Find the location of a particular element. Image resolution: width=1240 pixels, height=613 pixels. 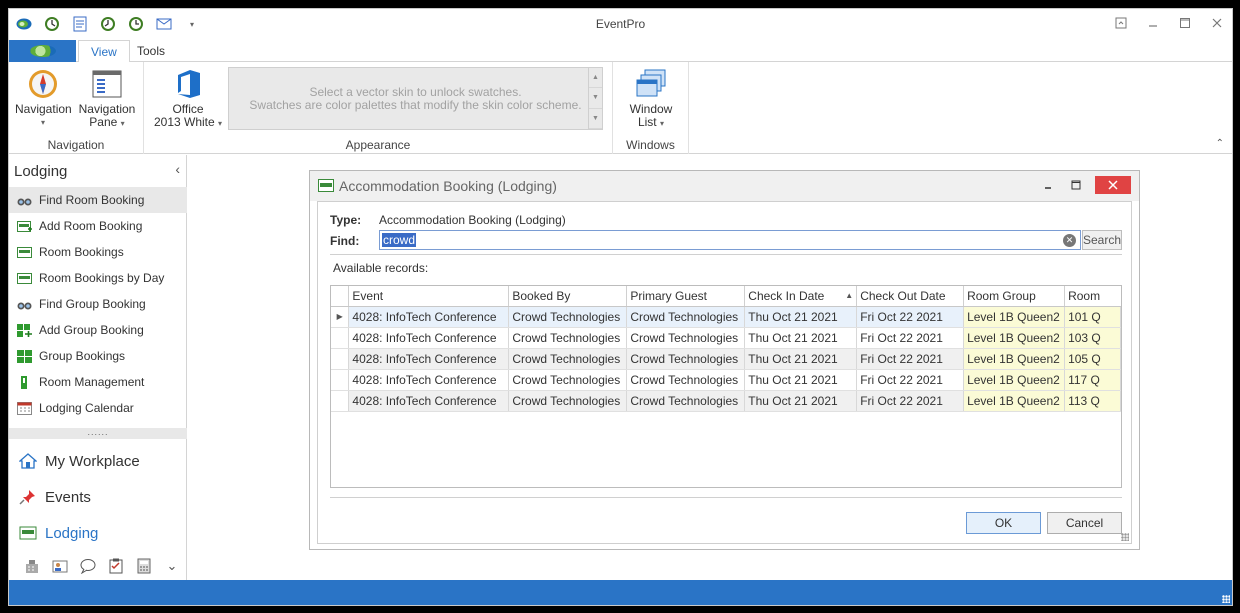

dialog-maximize-icon is located at coordinates (1076, 185).